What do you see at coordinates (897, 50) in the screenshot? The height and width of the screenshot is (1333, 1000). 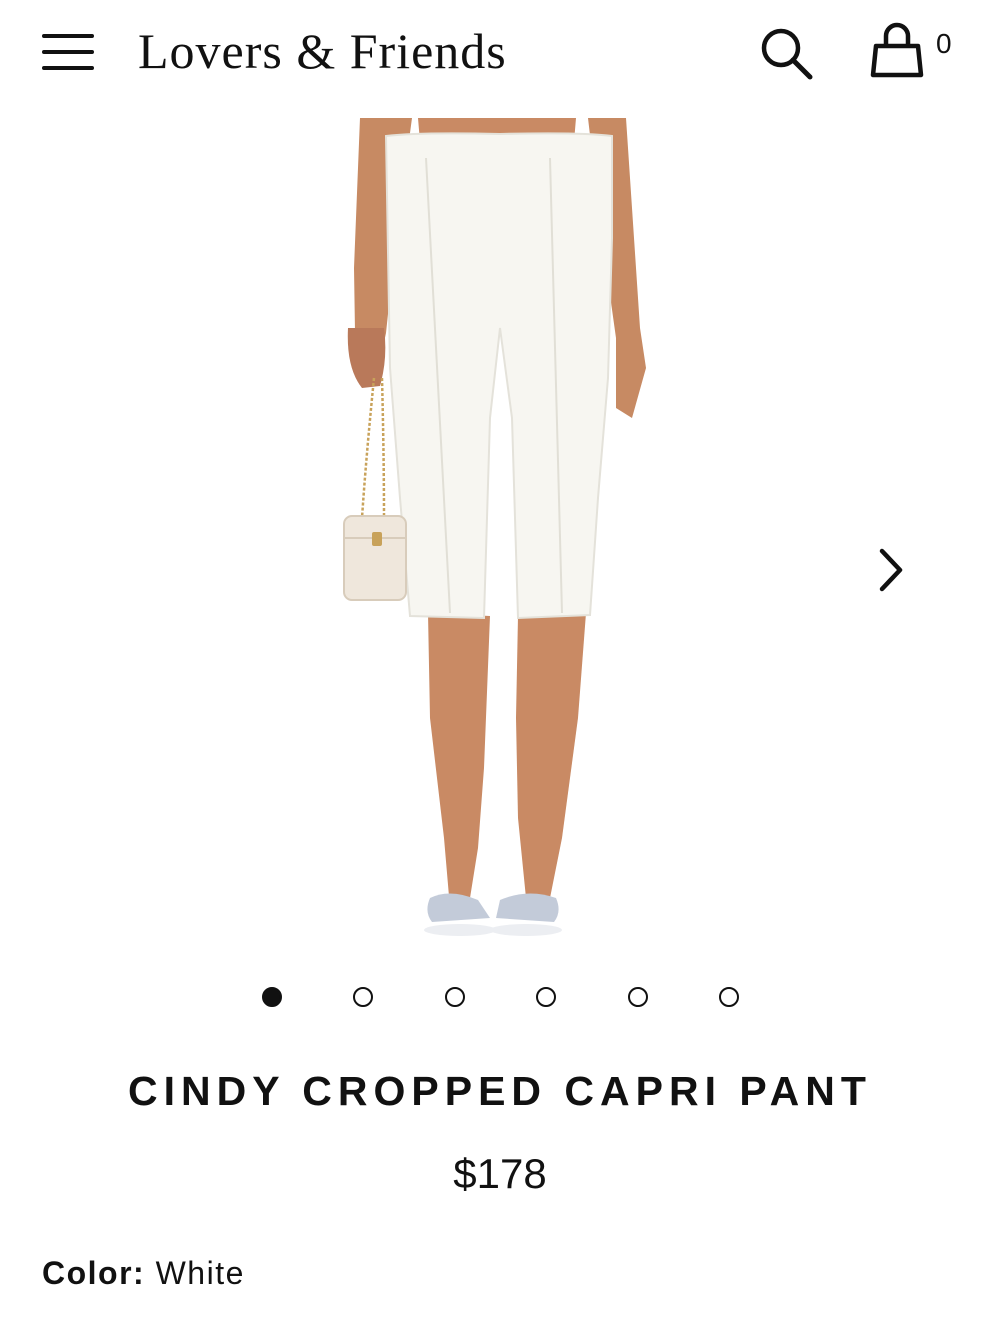 I see `shopping-bag-icon` at bounding box center [897, 50].